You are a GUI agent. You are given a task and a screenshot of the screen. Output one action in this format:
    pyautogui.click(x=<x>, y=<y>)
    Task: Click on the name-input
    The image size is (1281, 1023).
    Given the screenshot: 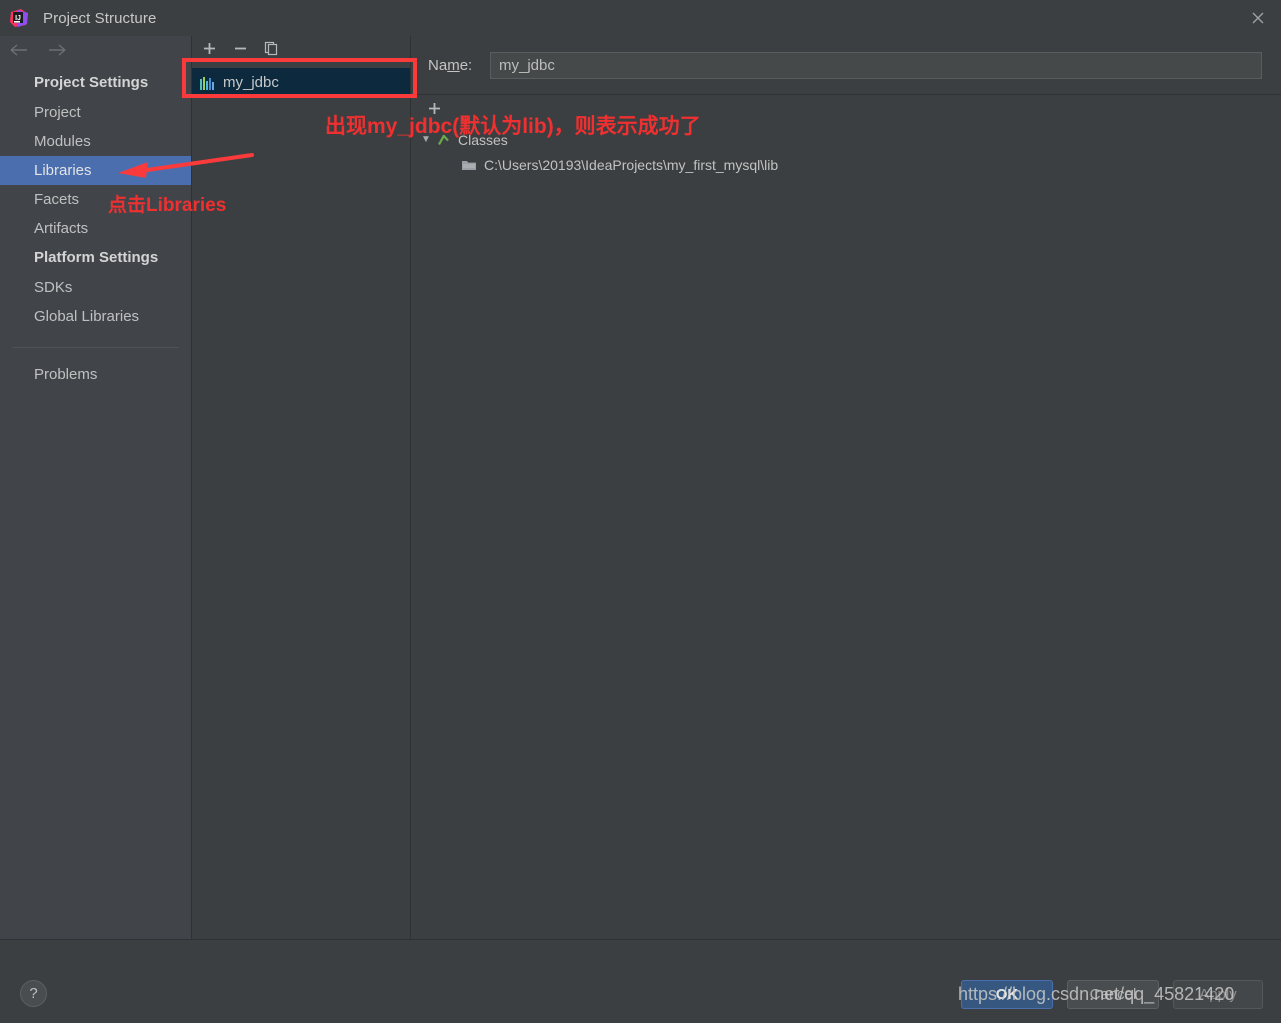 What is the action you would take?
    pyautogui.click(x=876, y=65)
    